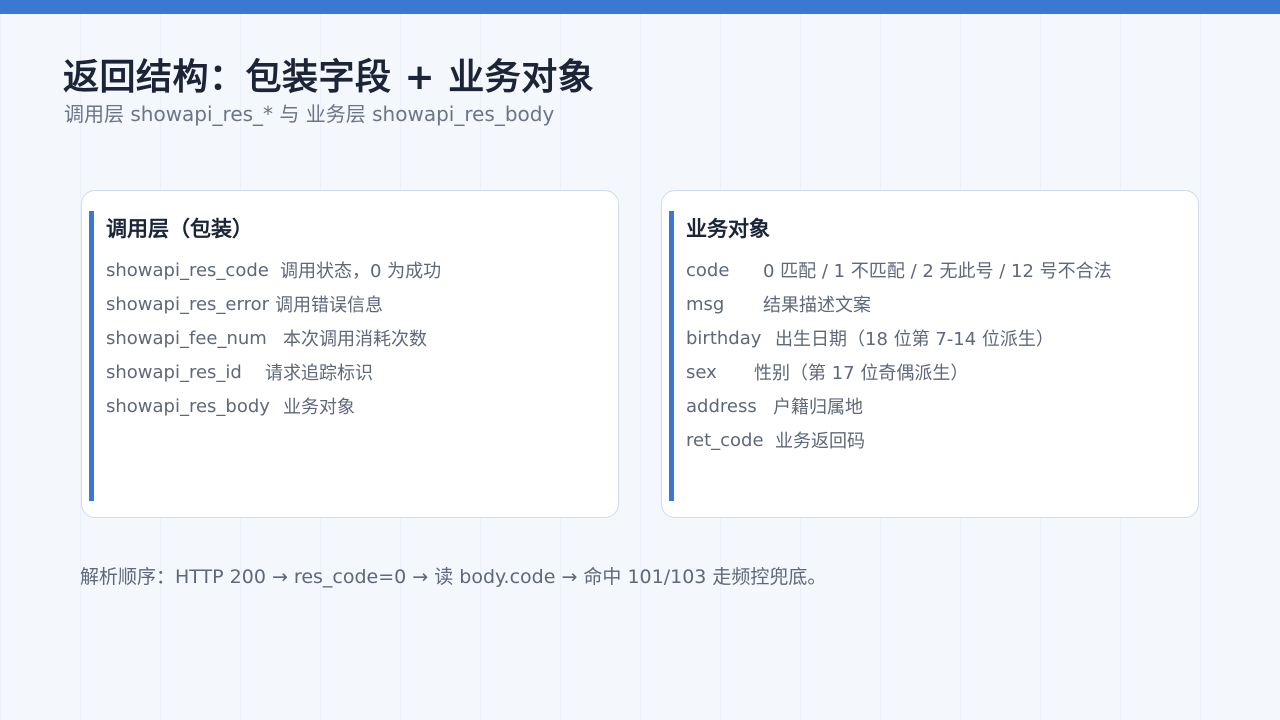  I want to click on field-row: showapi_res_code 调用状态，0 为成功, so click(273, 270).